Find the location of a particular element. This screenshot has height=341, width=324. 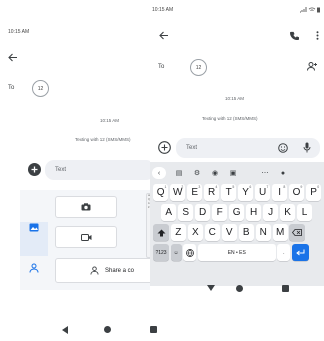

key-q: Q1 is located at coordinates (161, 192).